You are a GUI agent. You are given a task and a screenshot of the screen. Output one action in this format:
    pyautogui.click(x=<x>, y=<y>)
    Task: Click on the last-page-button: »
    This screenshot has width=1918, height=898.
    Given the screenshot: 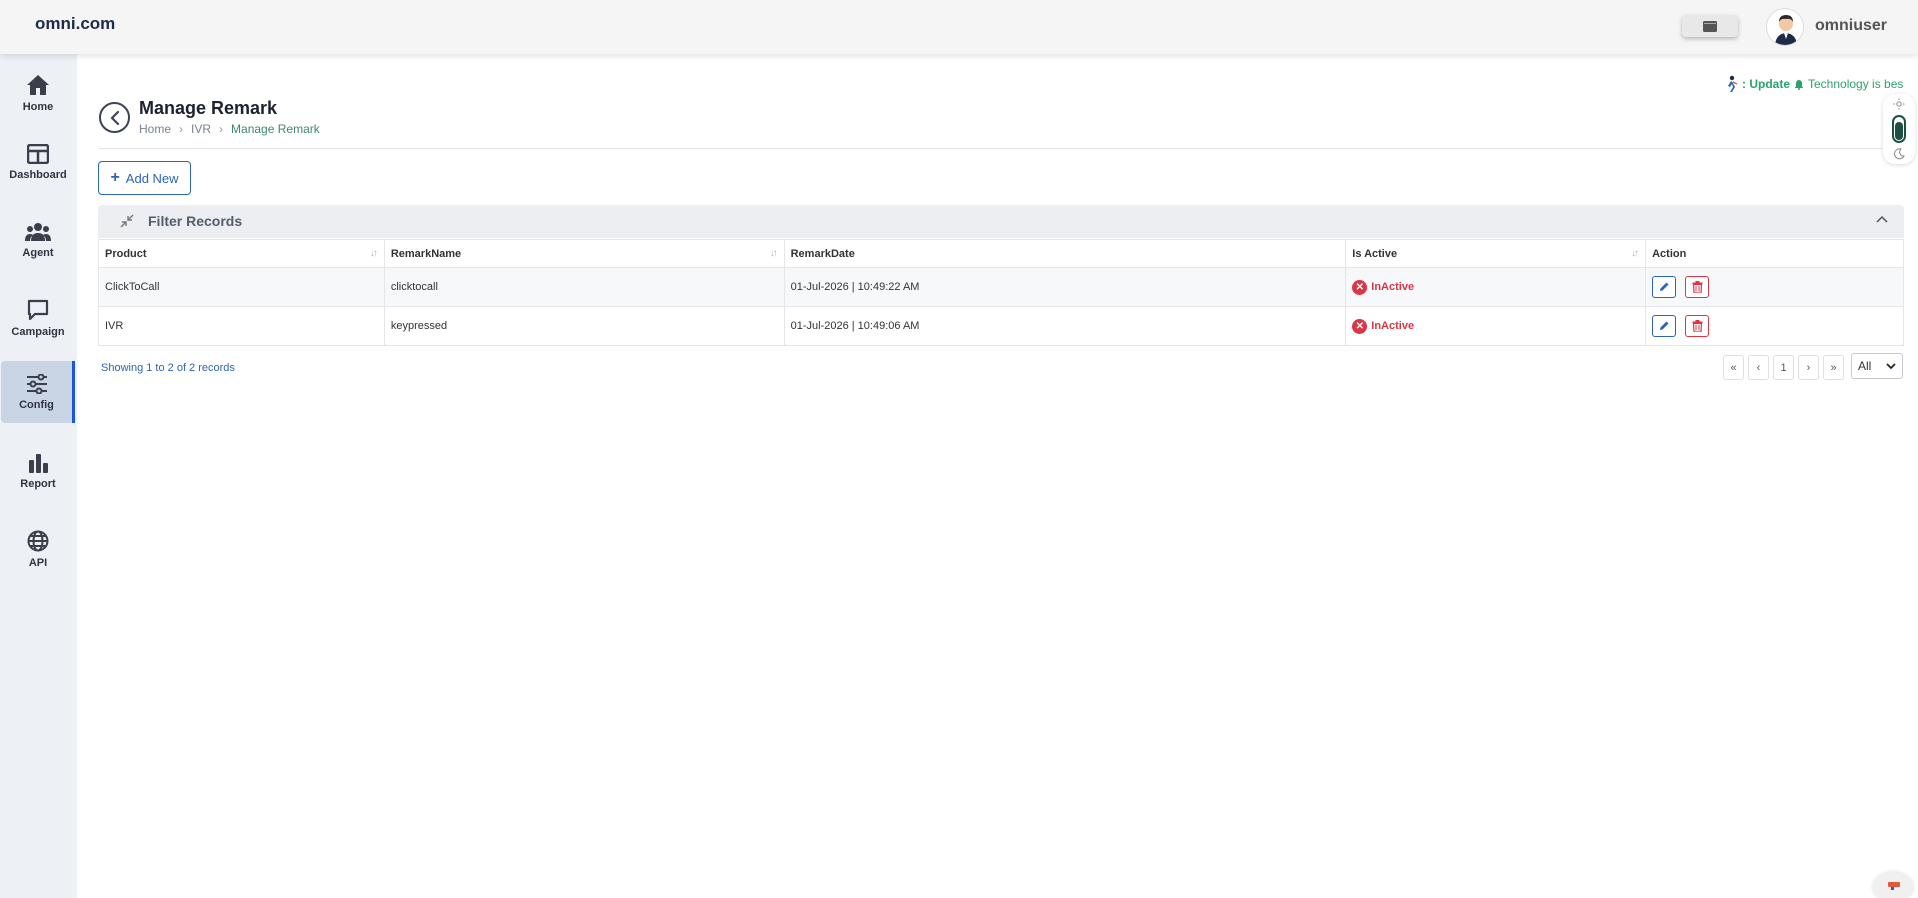 What is the action you would take?
    pyautogui.click(x=1833, y=367)
    